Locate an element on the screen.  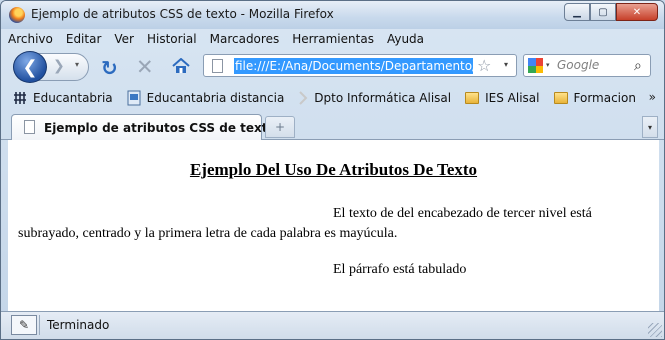
close-button: ✕ is located at coordinates (637, 12).